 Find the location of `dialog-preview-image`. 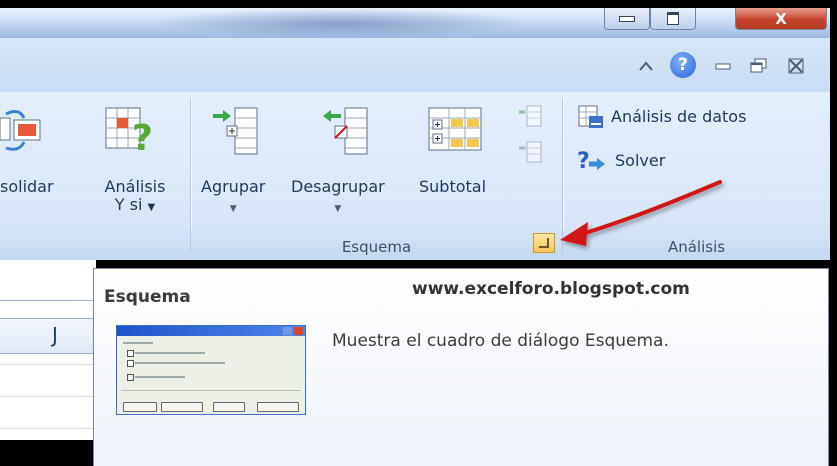

dialog-preview-image is located at coordinates (211, 370).